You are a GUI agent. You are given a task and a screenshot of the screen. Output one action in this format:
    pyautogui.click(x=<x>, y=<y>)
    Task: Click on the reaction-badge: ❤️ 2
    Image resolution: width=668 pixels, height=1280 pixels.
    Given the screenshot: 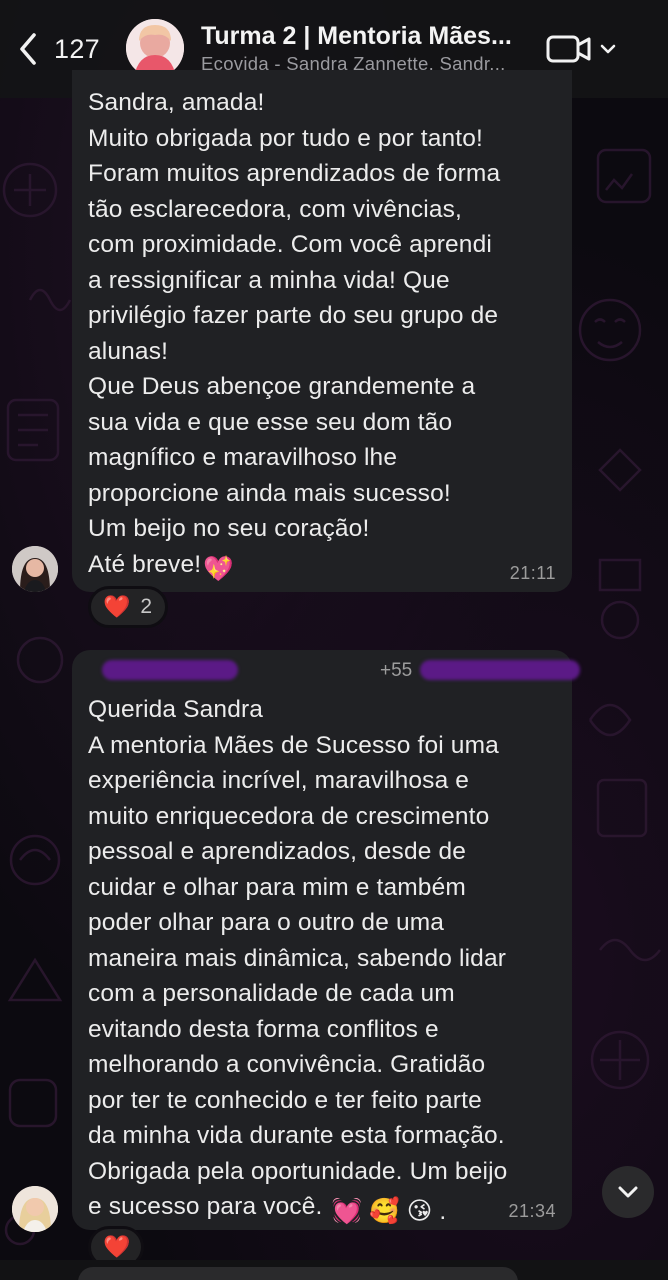 What is the action you would take?
    pyautogui.click(x=128, y=607)
    